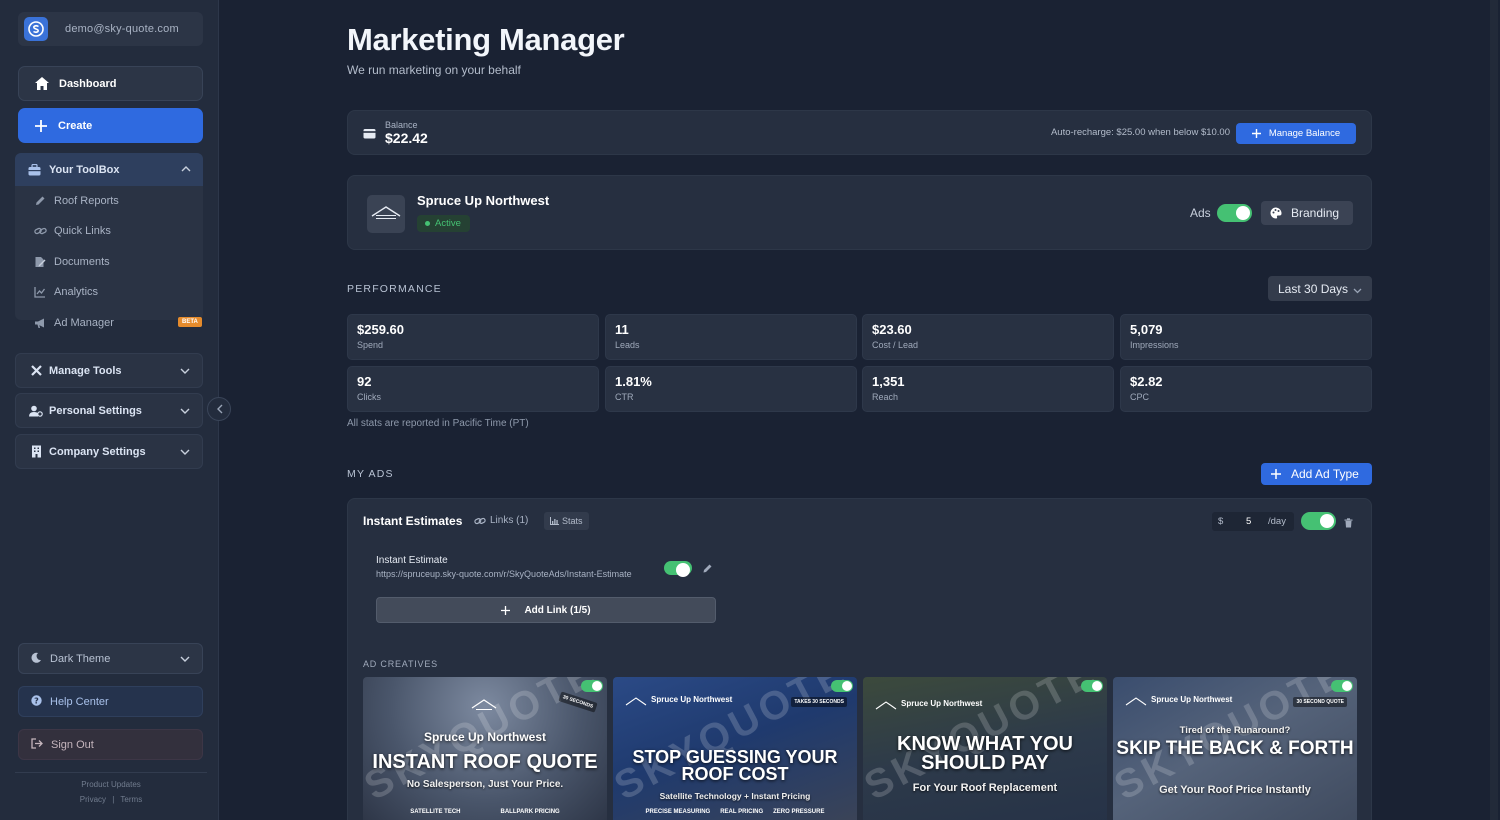 This screenshot has width=1500, height=820. I want to click on toolbox-item-documents: Documents, so click(71, 262).